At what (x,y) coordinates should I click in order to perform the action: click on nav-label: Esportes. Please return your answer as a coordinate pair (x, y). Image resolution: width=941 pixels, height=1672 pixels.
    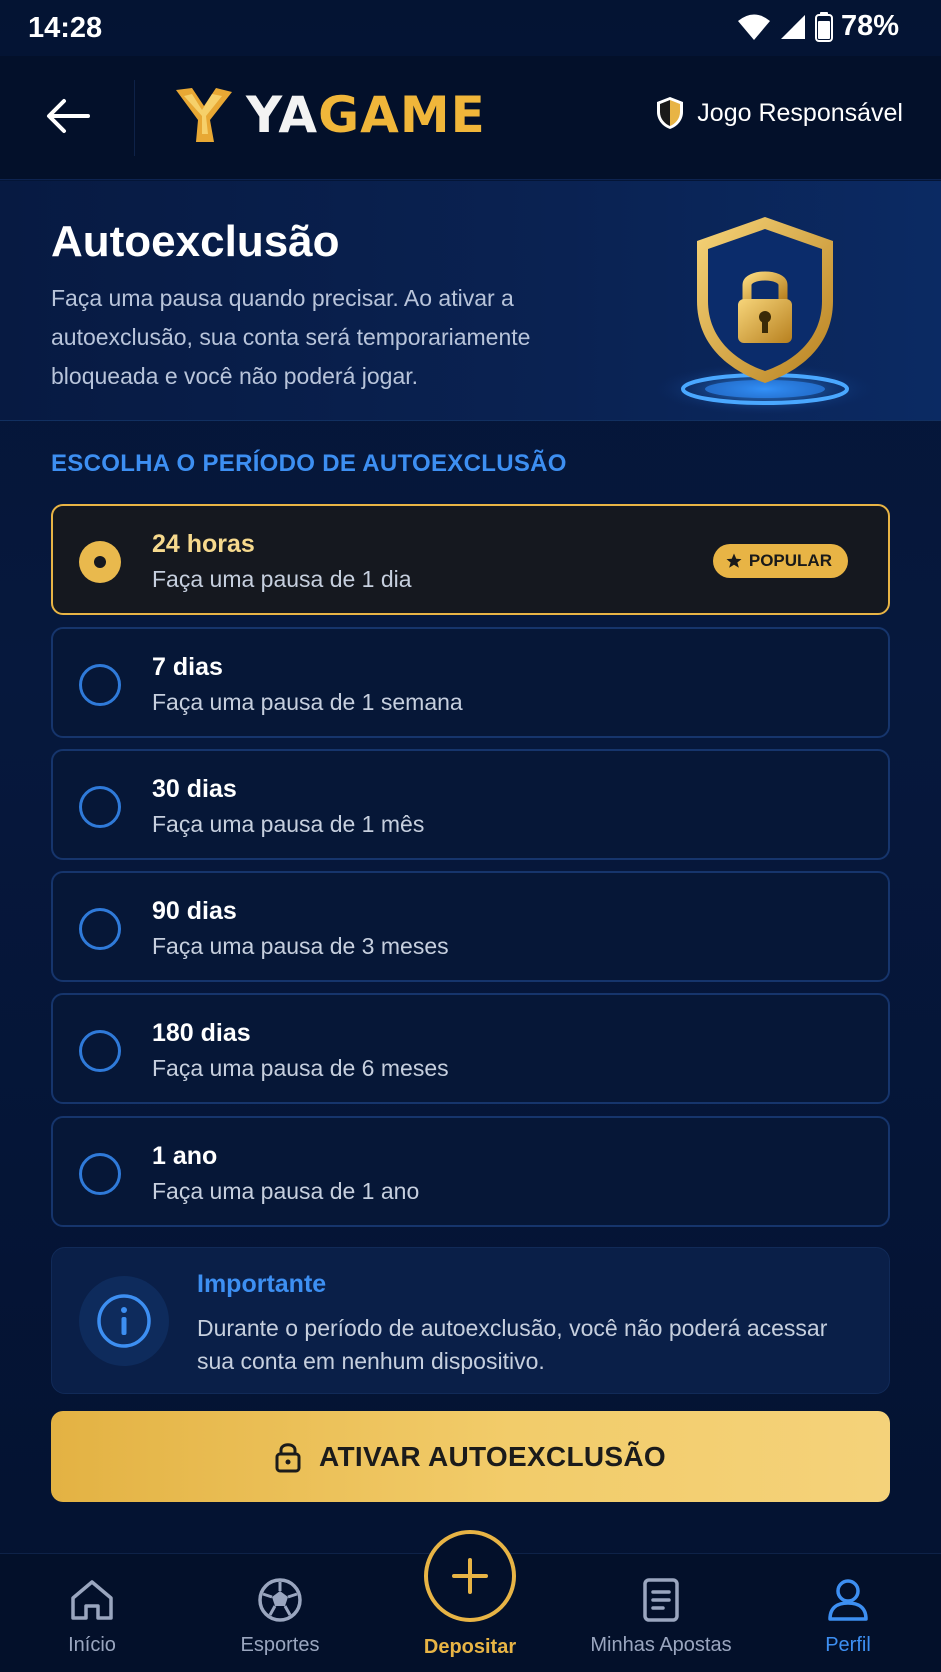
    Looking at the image, I should click on (280, 1645).